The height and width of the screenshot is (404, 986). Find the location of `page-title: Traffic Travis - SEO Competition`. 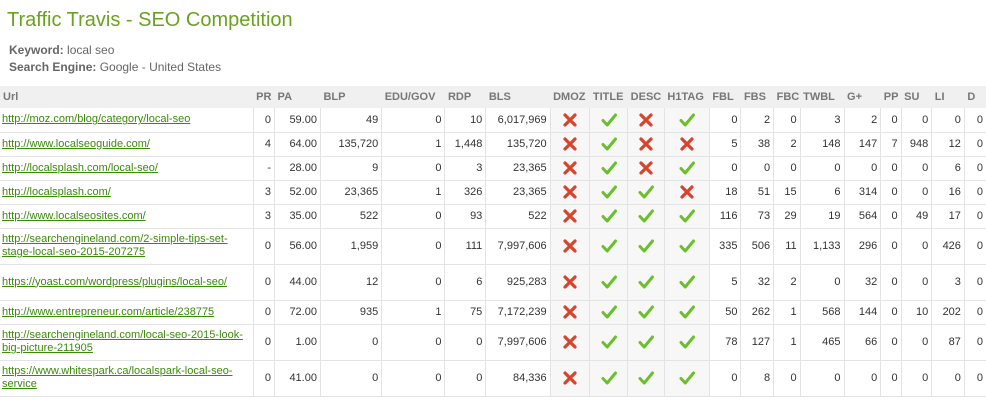

page-title: Traffic Travis - SEO Competition is located at coordinates (150, 20).